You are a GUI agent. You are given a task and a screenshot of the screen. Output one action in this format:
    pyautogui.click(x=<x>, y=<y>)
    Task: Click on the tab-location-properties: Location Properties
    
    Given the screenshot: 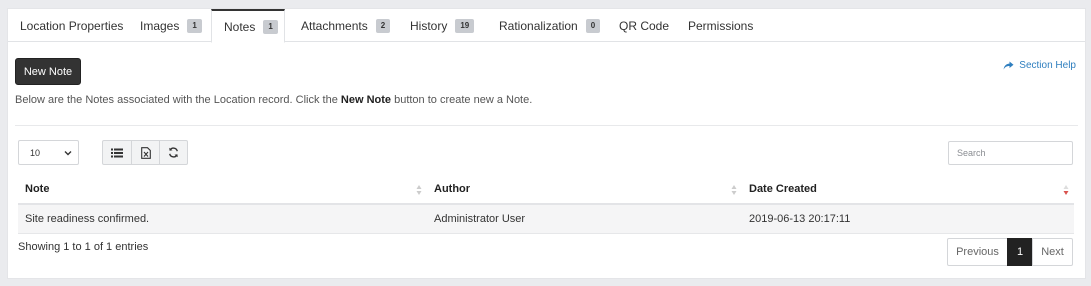 What is the action you would take?
    pyautogui.click(x=71, y=26)
    